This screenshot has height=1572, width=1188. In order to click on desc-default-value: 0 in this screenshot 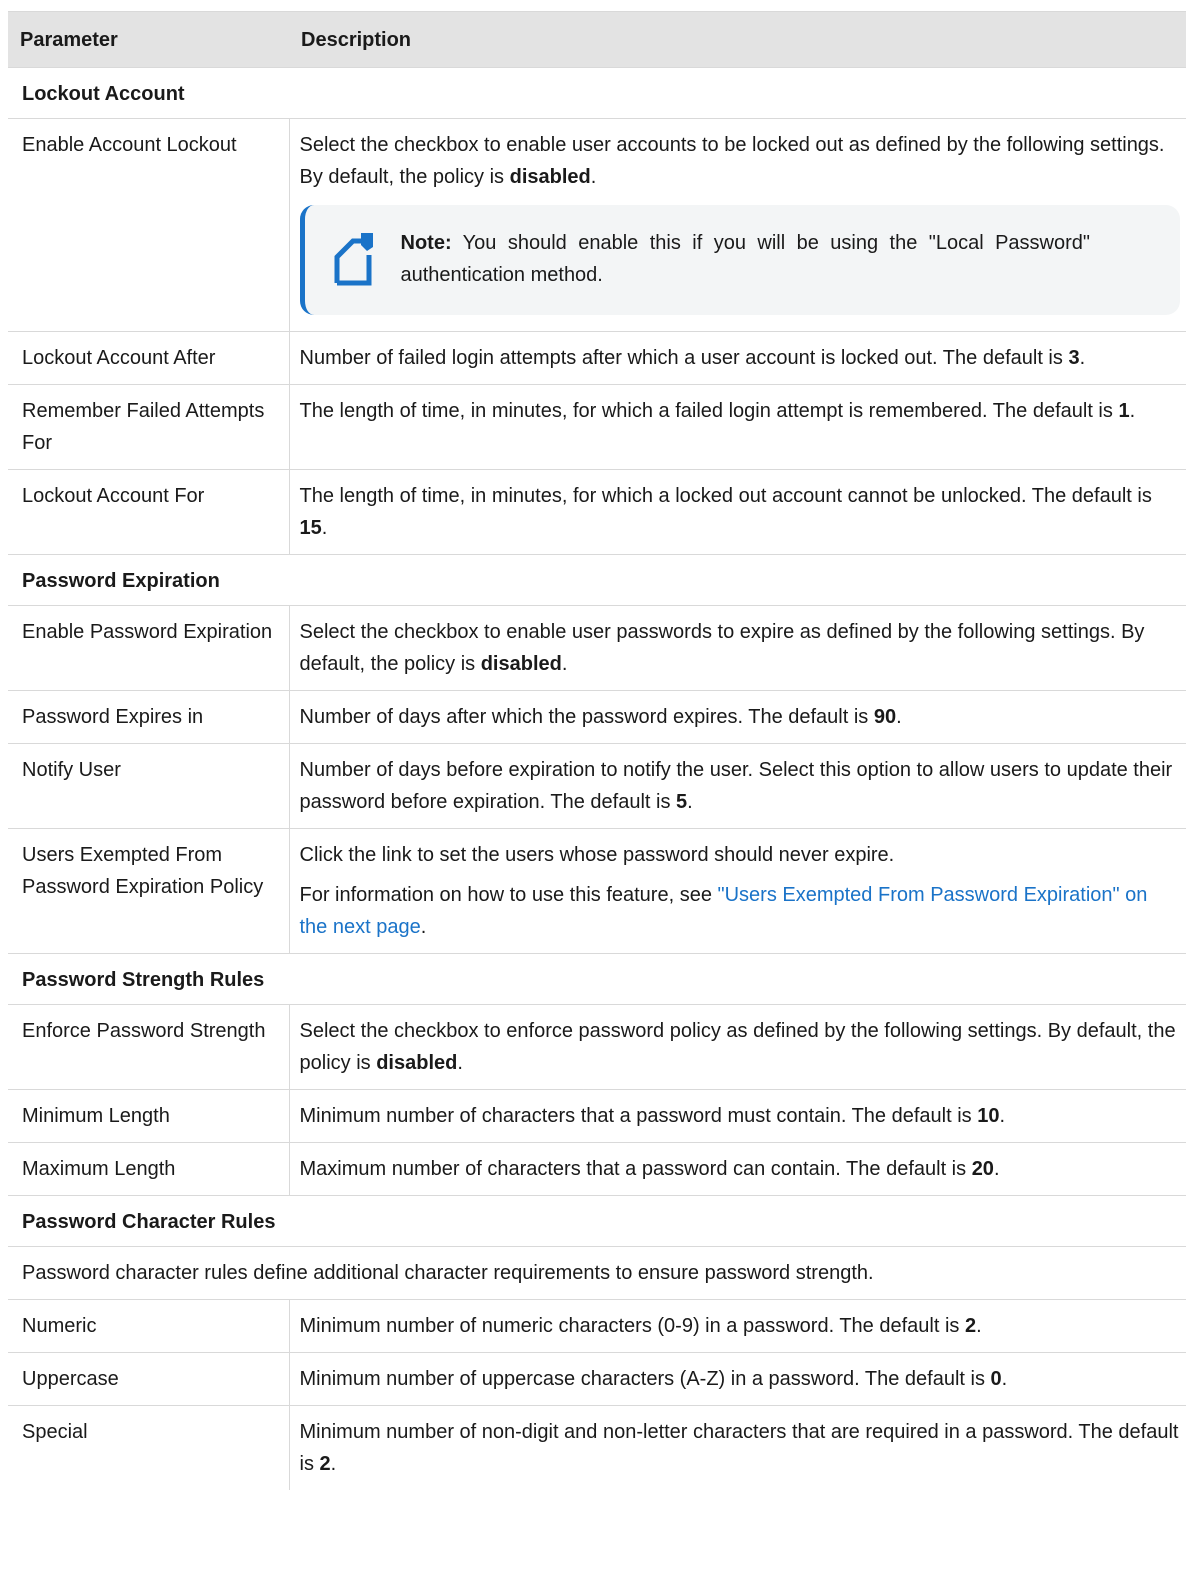, I will do `click(996, 1379)`.